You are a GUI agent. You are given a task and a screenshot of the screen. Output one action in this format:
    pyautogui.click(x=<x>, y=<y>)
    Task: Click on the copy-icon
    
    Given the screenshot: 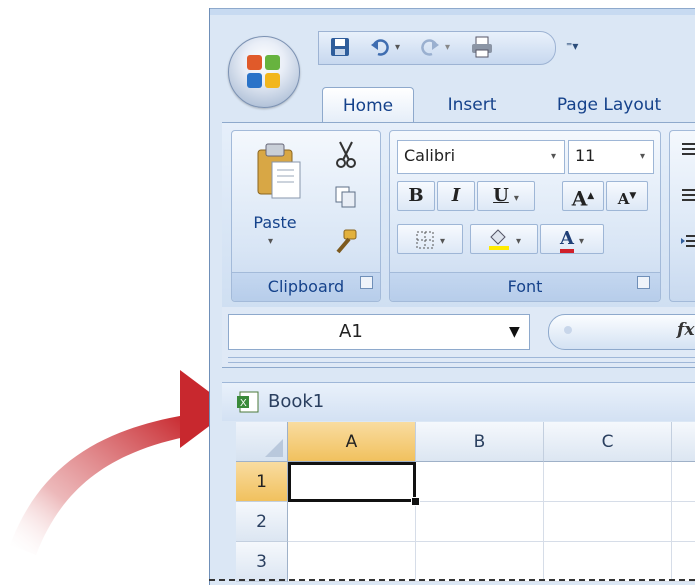 What is the action you would take?
    pyautogui.click(x=346, y=197)
    